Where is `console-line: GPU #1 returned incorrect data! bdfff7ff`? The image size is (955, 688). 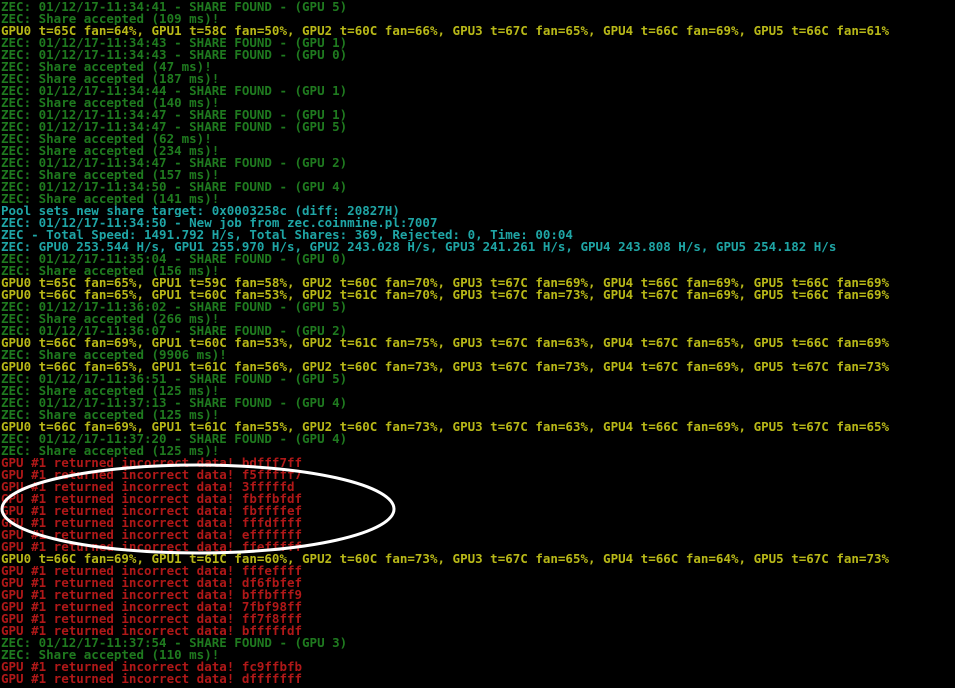
console-line: GPU #1 returned incorrect data! bdfff7ff is located at coordinates (152, 463).